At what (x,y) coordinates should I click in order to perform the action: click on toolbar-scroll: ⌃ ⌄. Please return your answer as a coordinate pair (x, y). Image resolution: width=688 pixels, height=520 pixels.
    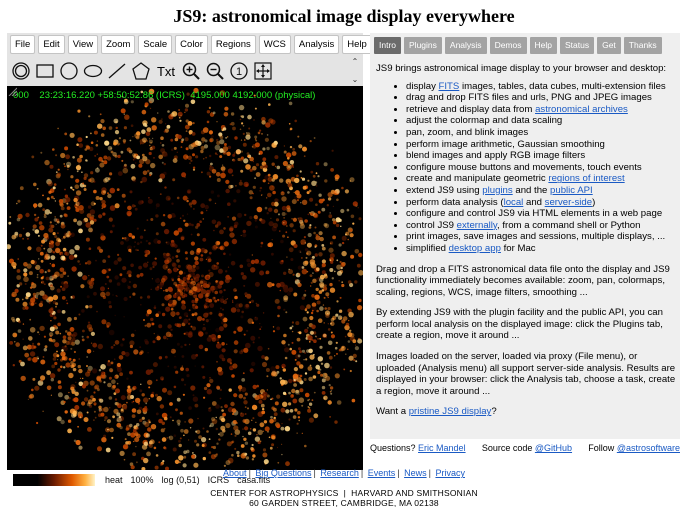
    Looking at the image, I should click on (355, 71).